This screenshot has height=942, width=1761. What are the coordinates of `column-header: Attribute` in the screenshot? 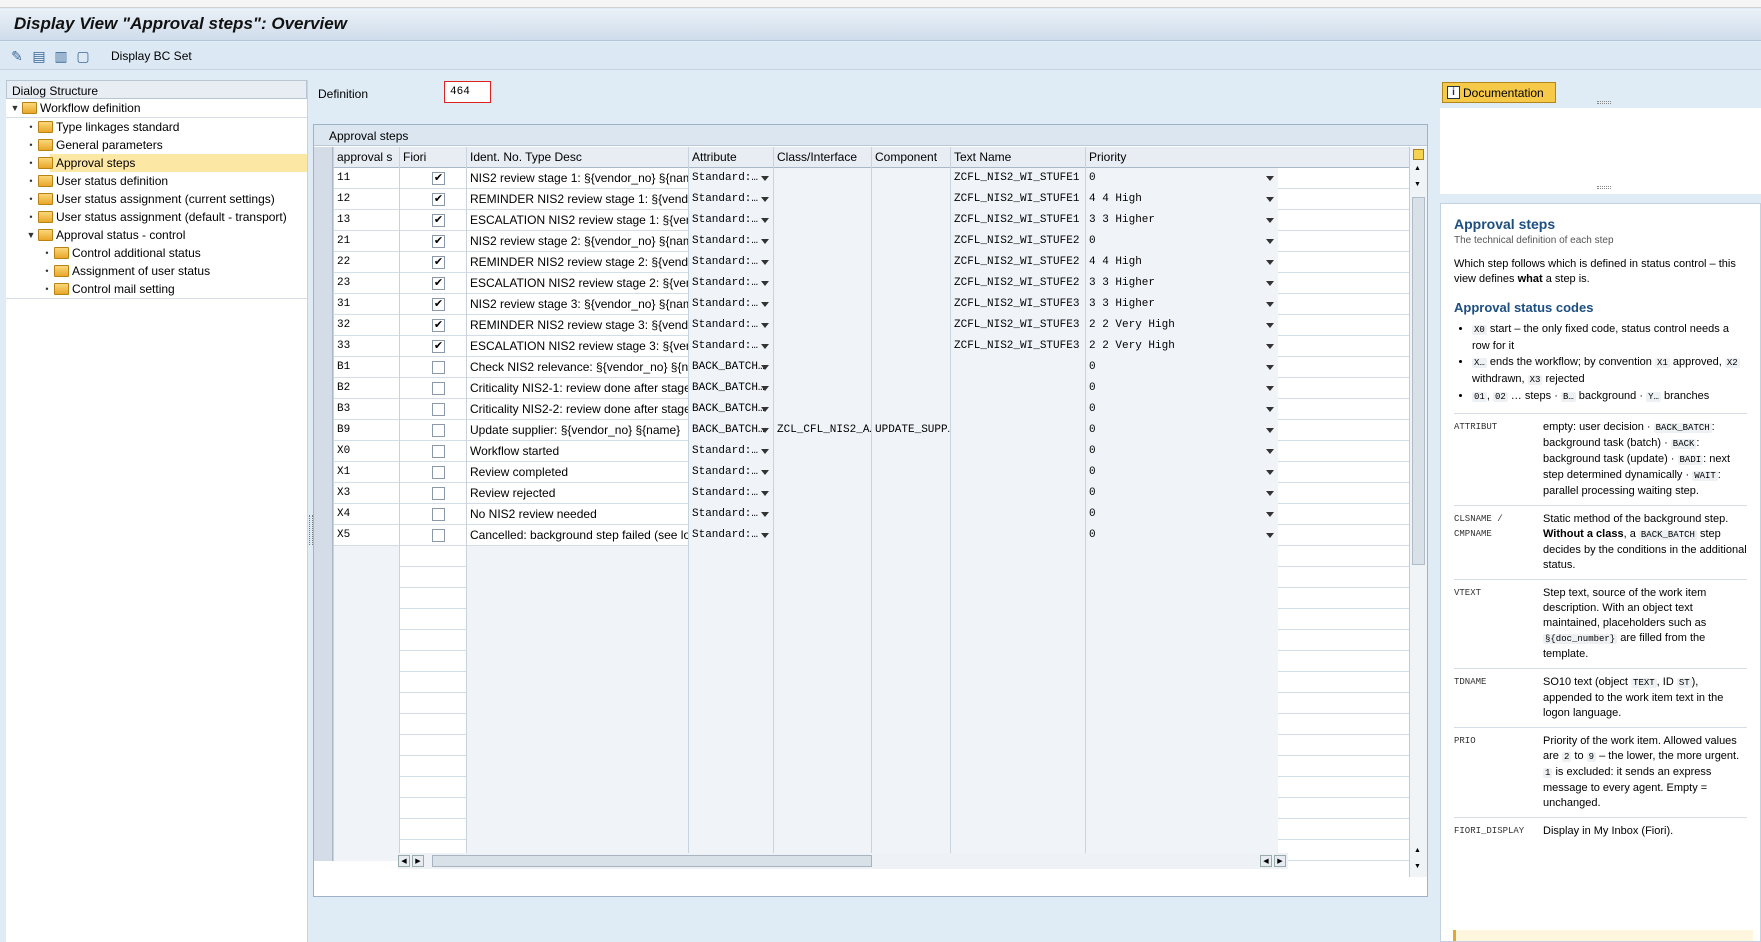 It's located at (730, 157).